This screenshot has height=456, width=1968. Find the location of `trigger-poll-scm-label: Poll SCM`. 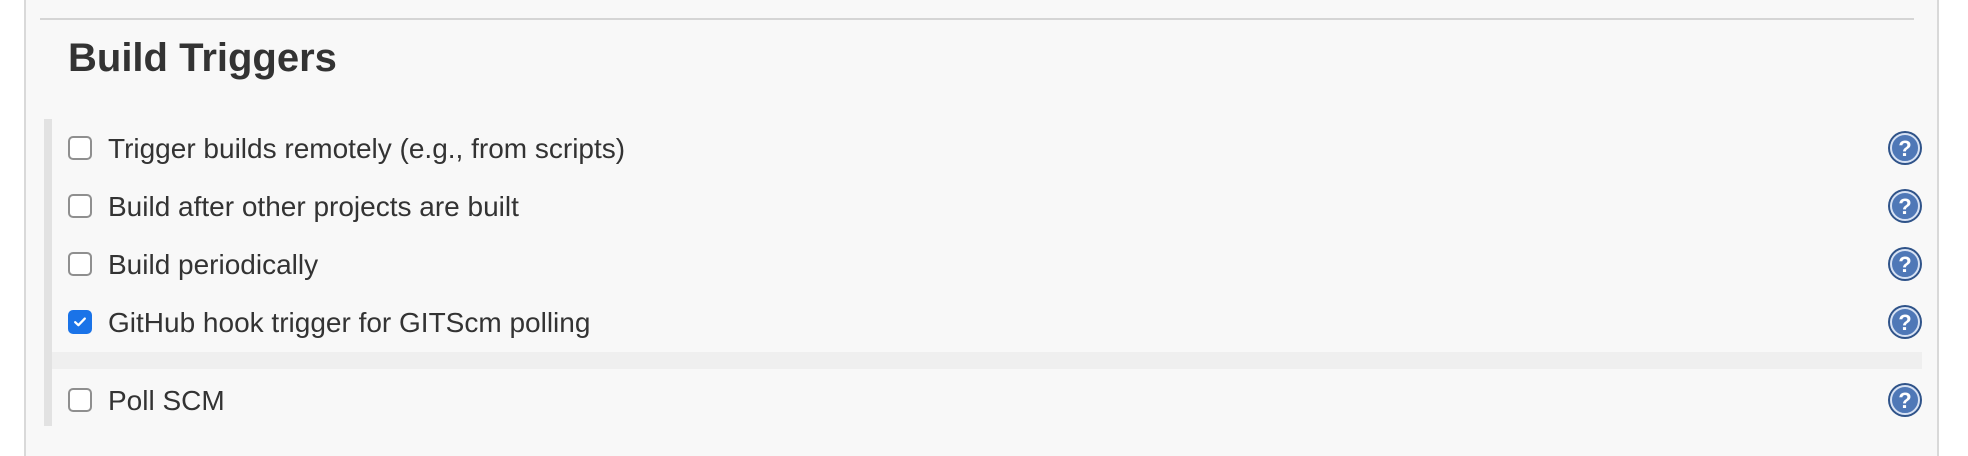

trigger-poll-scm-label: Poll SCM is located at coordinates (166, 401).